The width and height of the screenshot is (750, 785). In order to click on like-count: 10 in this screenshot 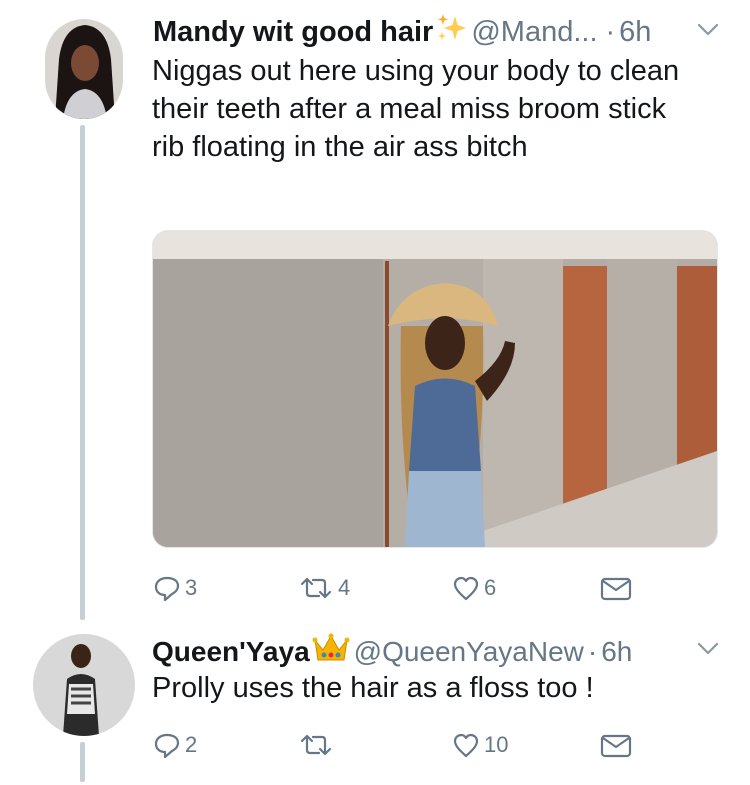, I will do `click(496, 744)`.